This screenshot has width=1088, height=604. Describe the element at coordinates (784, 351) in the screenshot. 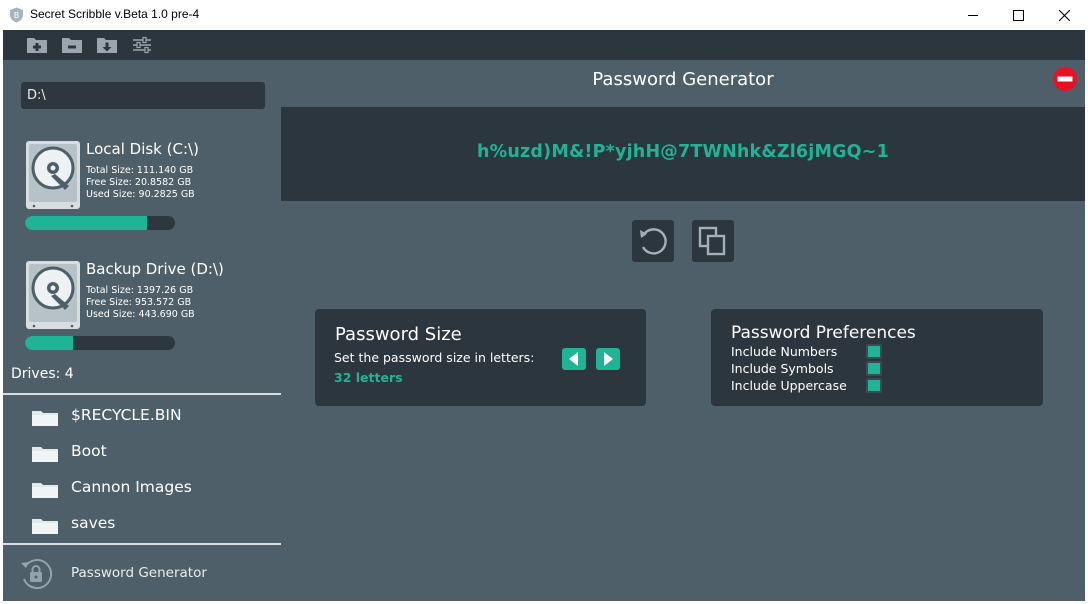

I see `pref-label: Include Numbers` at that location.